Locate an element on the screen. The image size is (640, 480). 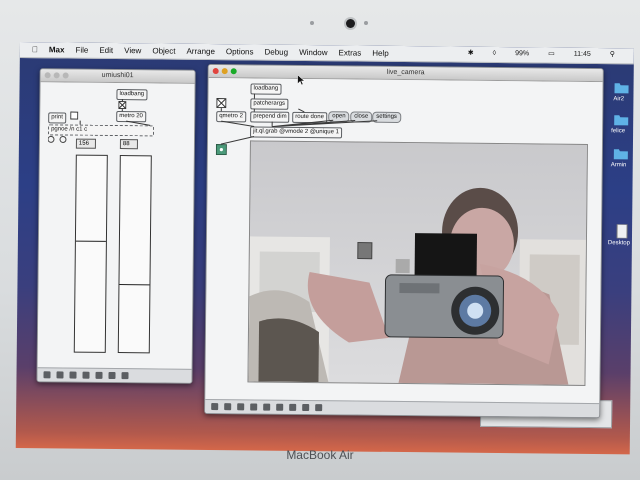
route-object: route done is located at coordinates (309, 117).